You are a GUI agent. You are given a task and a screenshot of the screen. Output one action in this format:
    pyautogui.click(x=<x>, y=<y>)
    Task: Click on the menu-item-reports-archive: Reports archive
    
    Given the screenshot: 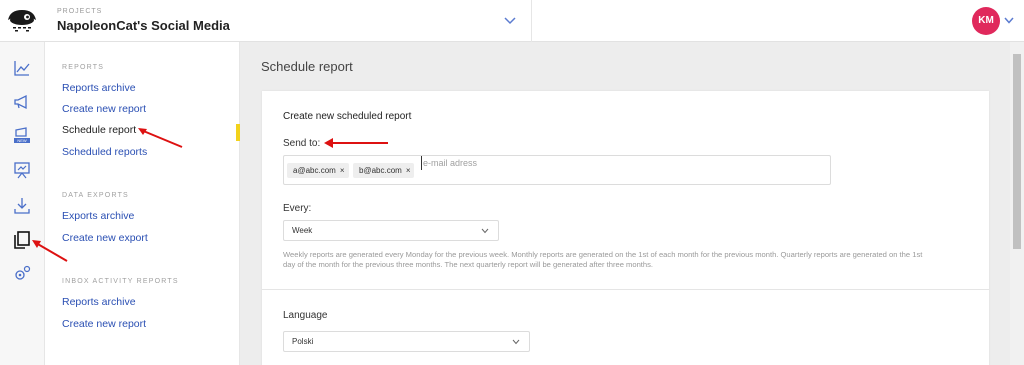 What is the action you would take?
    pyautogui.click(x=99, y=88)
    